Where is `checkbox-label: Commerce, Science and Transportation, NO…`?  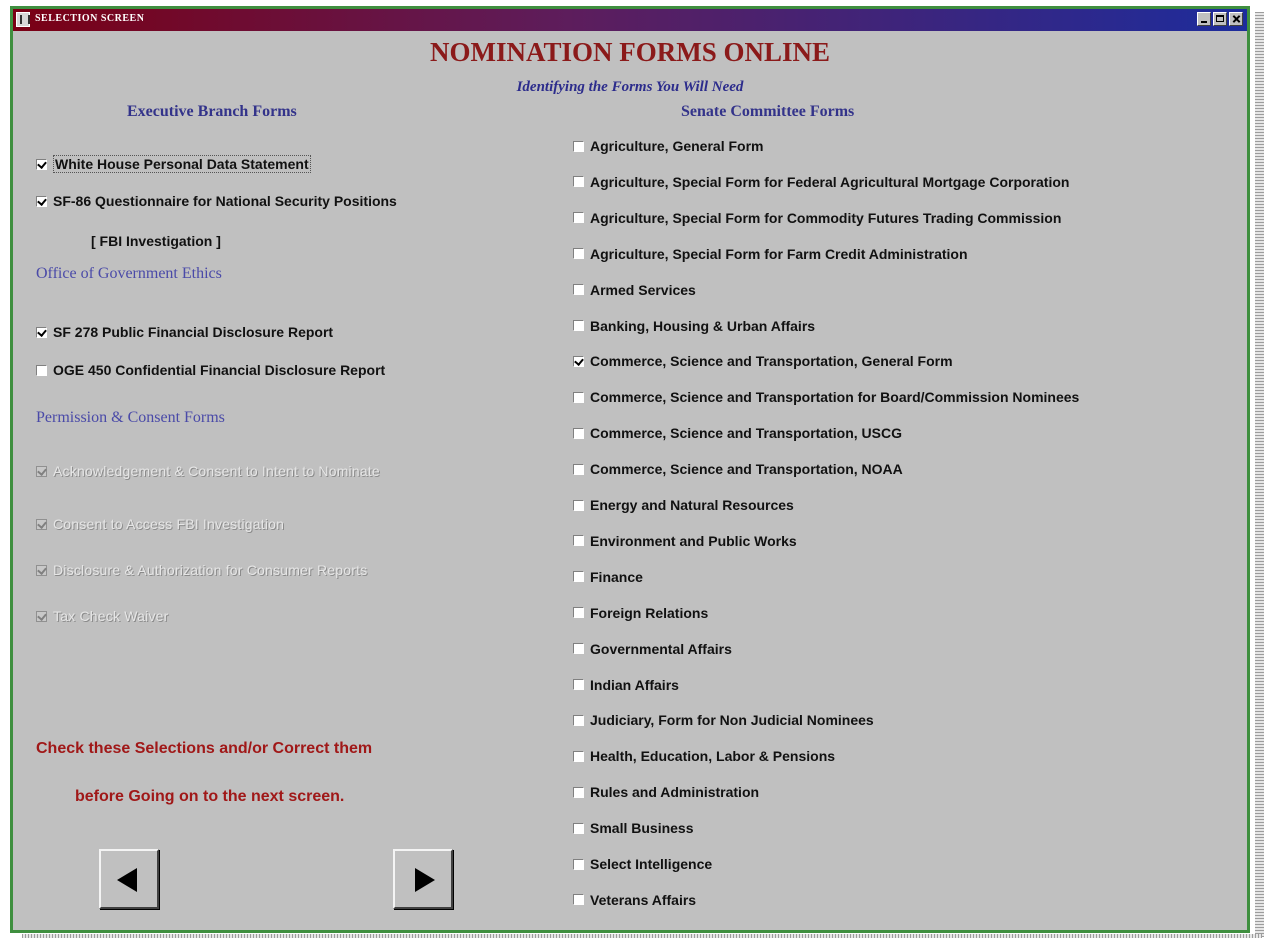
checkbox-label: Commerce, Science and Transportation, NO… is located at coordinates (746, 469).